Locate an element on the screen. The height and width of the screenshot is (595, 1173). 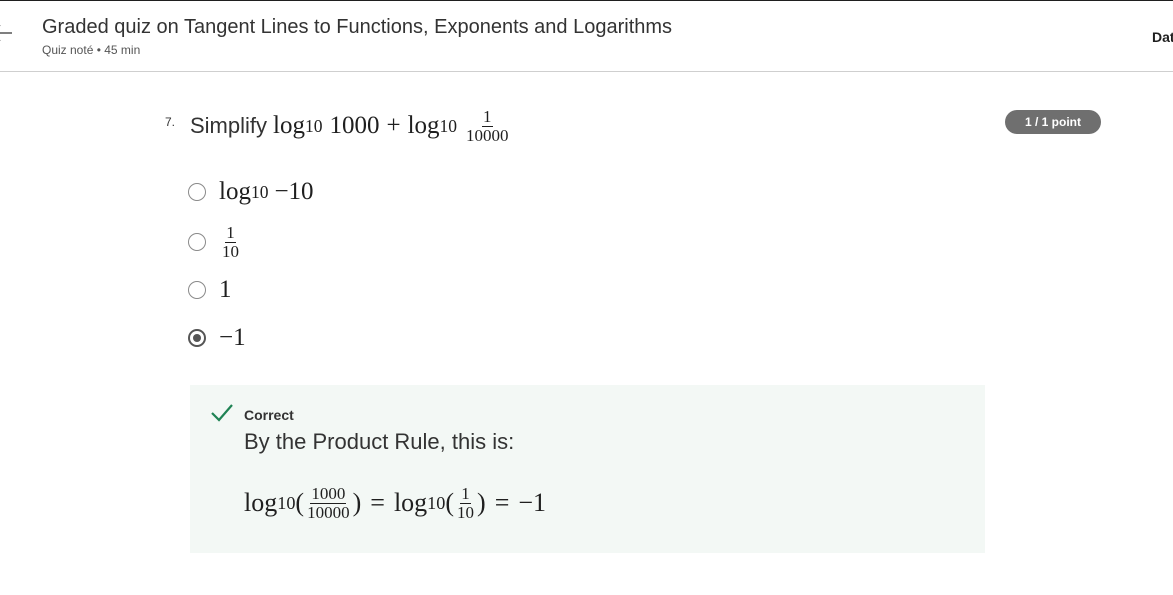
feedback-explanation: By the Product Rule, this is: is located at coordinates (379, 441).